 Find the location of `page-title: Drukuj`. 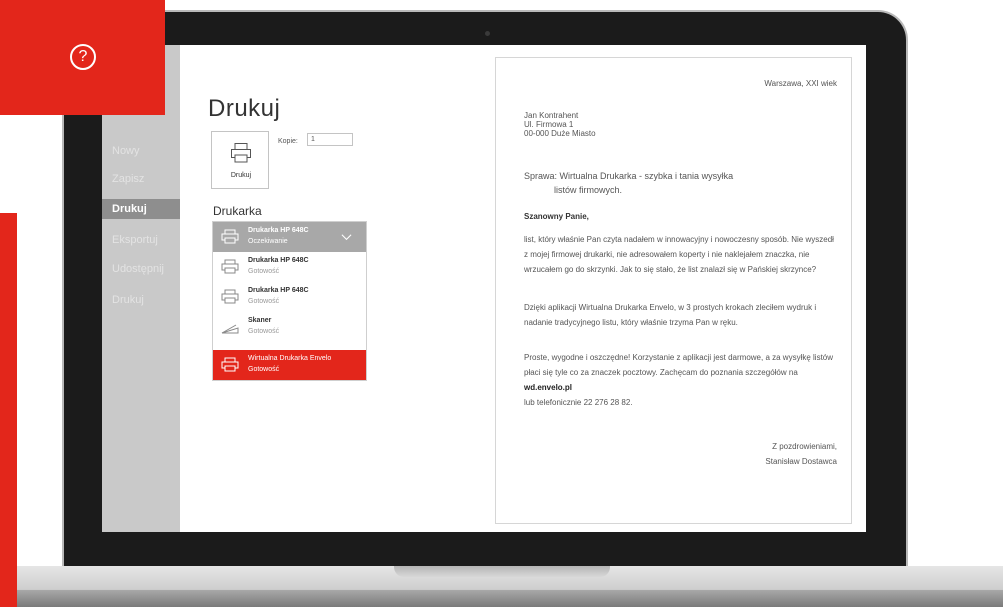

page-title: Drukuj is located at coordinates (244, 108).